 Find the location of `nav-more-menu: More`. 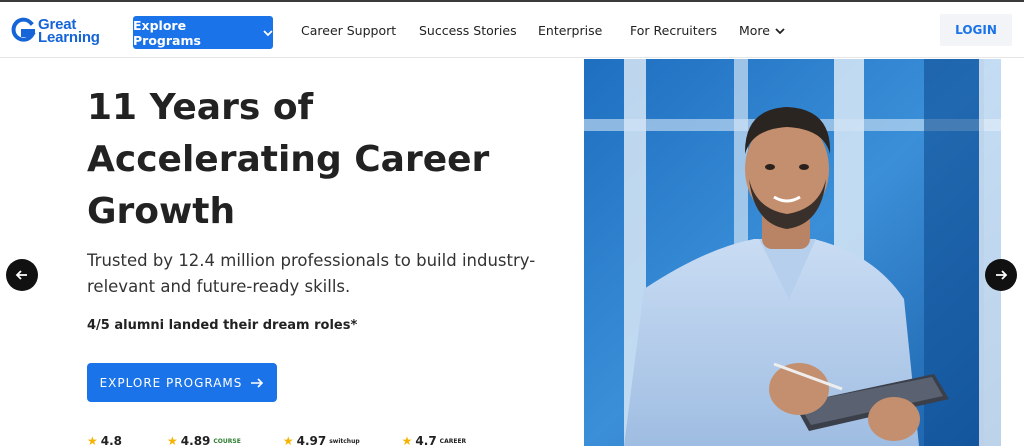

nav-more-menu: More is located at coordinates (762, 30).